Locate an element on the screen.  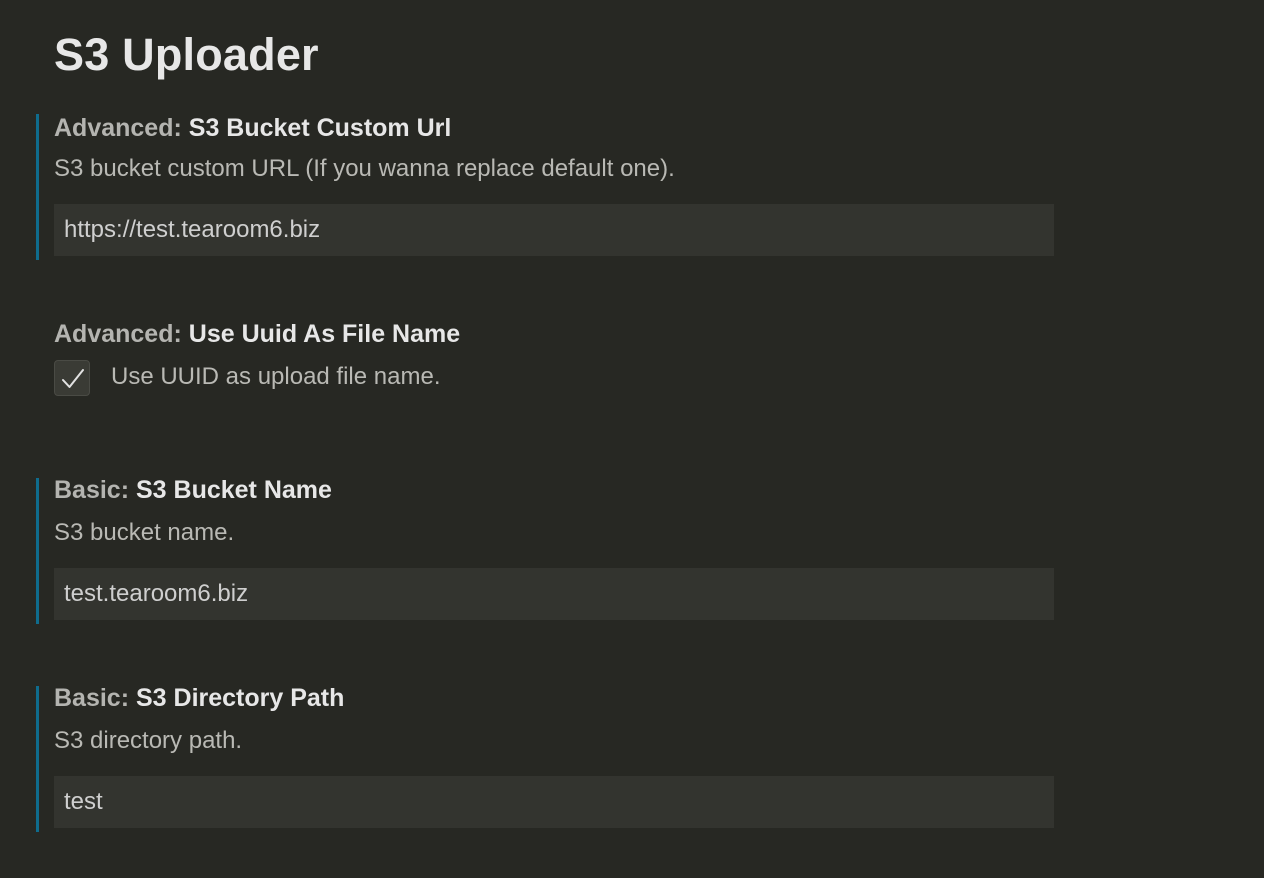
s3-bucket-name-input is located at coordinates (554, 594).